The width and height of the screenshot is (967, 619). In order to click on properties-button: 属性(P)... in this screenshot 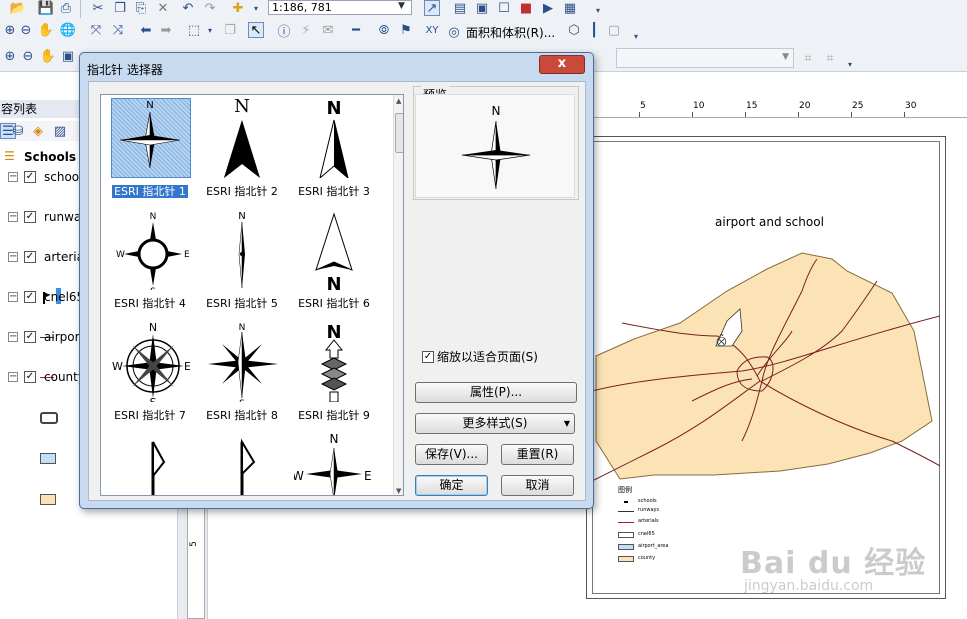, I will do `click(496, 392)`.